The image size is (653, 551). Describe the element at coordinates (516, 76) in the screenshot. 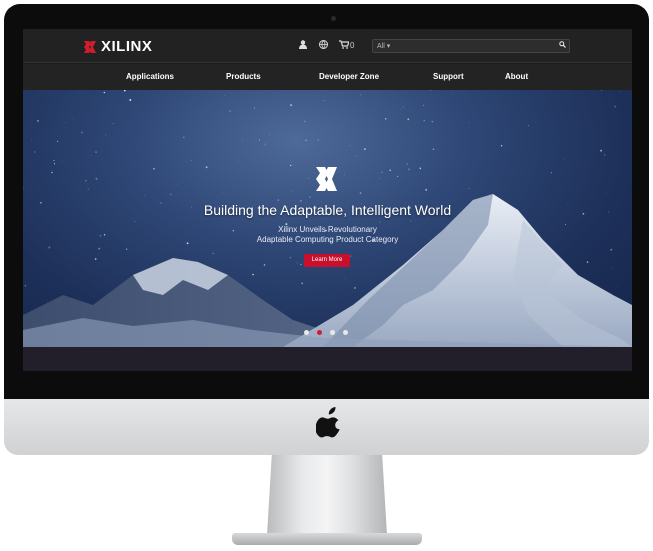

I see `nav-item-about: About` at that location.